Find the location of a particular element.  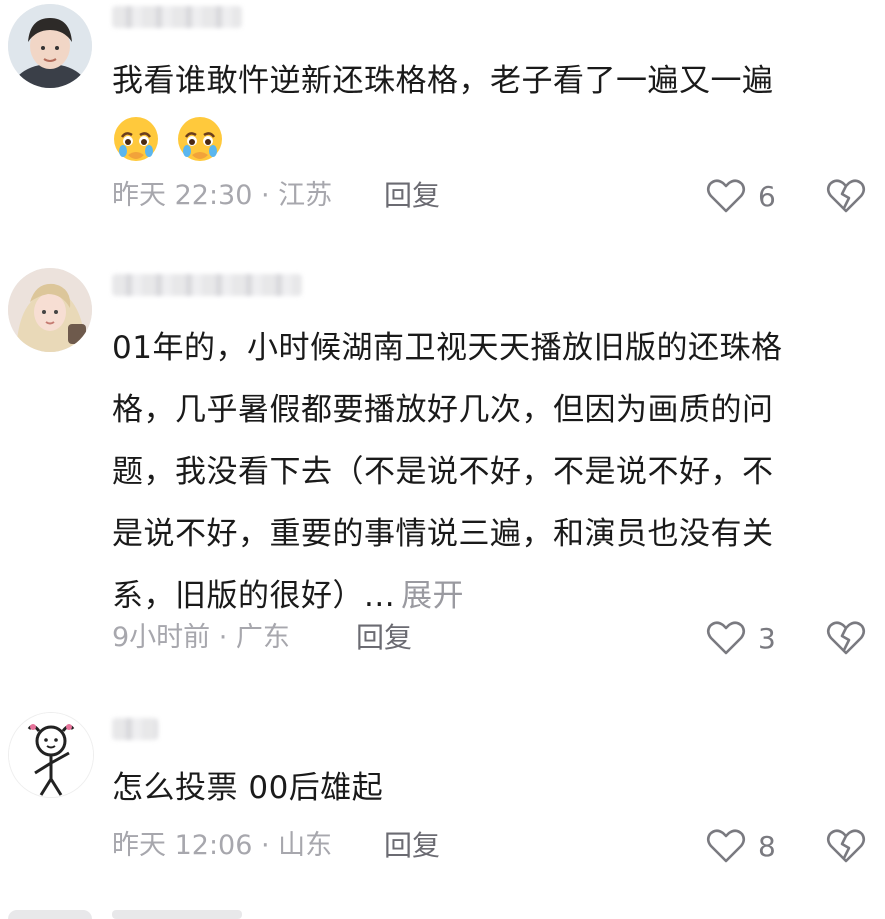

time-location: 9小时前 · 广东 is located at coordinates (201, 637).